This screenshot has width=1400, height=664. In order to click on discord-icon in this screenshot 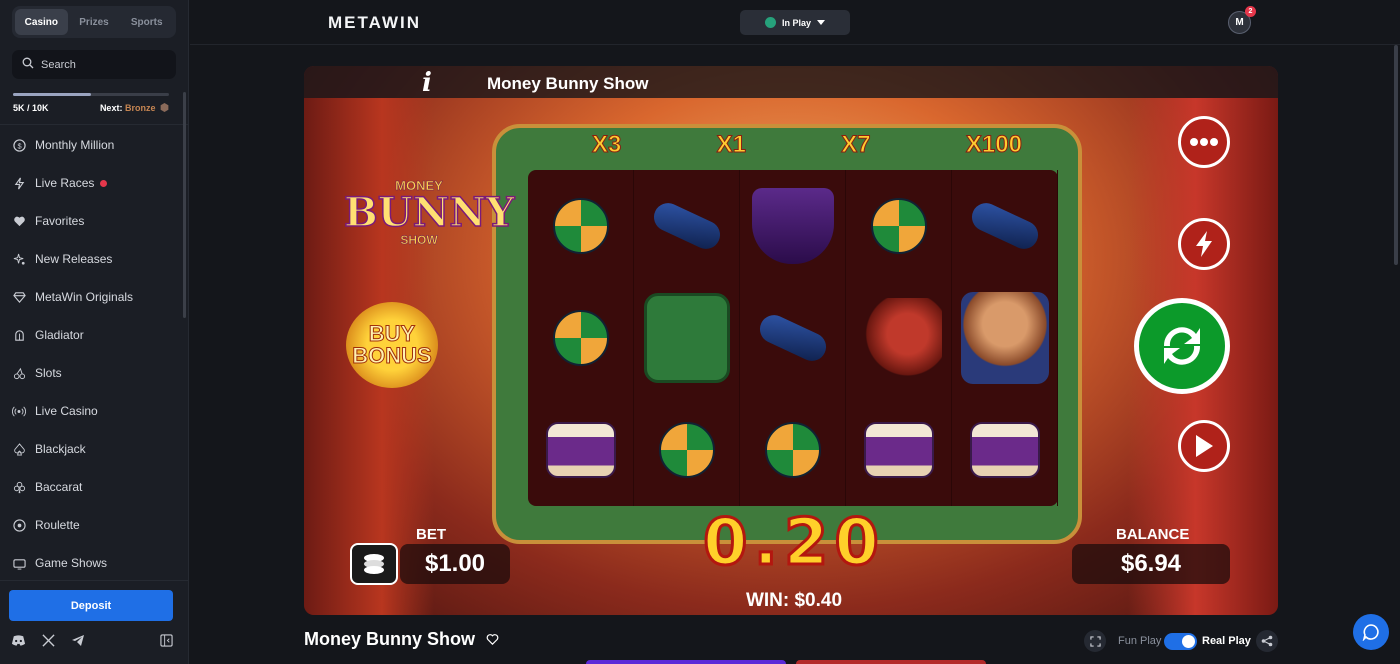, I will do `click(18, 643)`.